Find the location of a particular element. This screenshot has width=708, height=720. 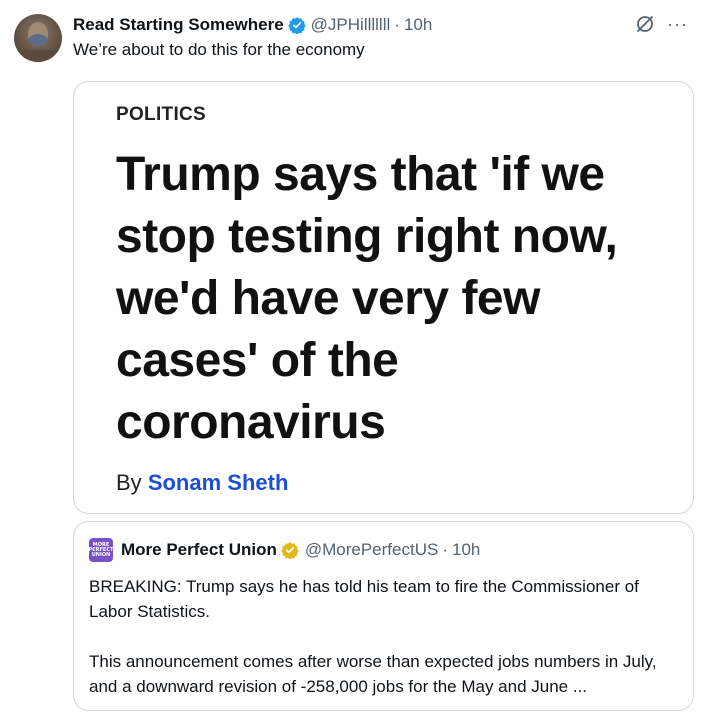

byline-prefix: By is located at coordinates (129, 482).